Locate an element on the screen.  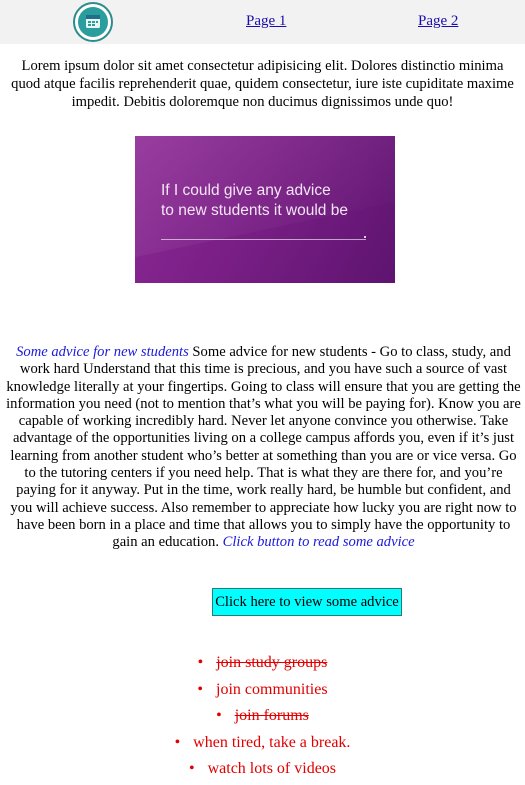
banner-line-1: If I could give any advice is located at coordinates (246, 190).